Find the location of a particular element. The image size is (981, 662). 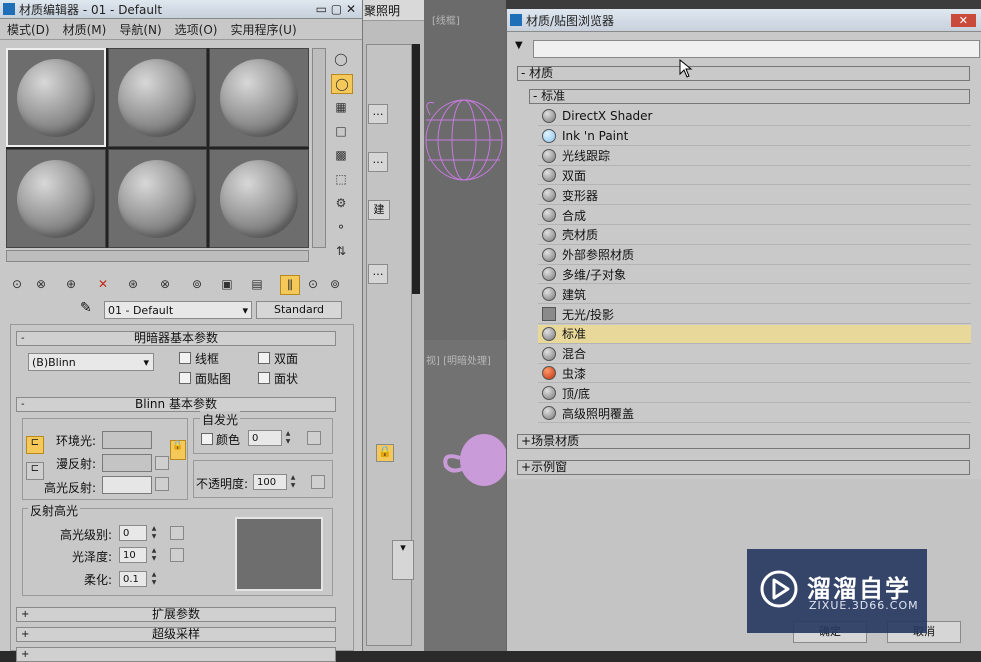

ambient-color-swatch is located at coordinates (127, 440).